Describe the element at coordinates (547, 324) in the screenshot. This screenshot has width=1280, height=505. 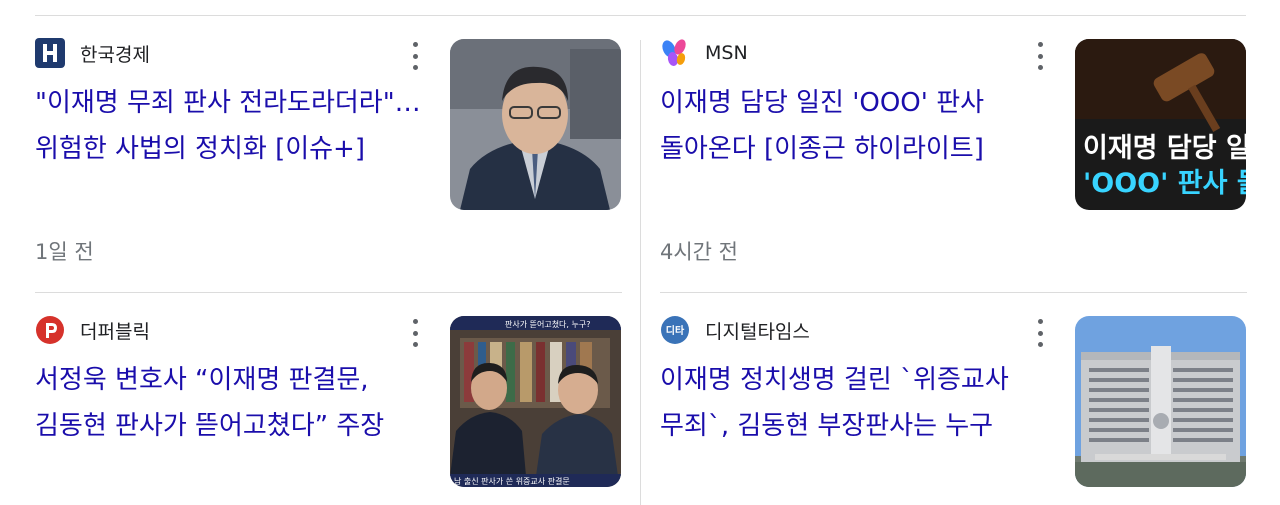
I see `thumbnail-banner-top: 판사가 뜯어고쳤다, 누구?` at that location.